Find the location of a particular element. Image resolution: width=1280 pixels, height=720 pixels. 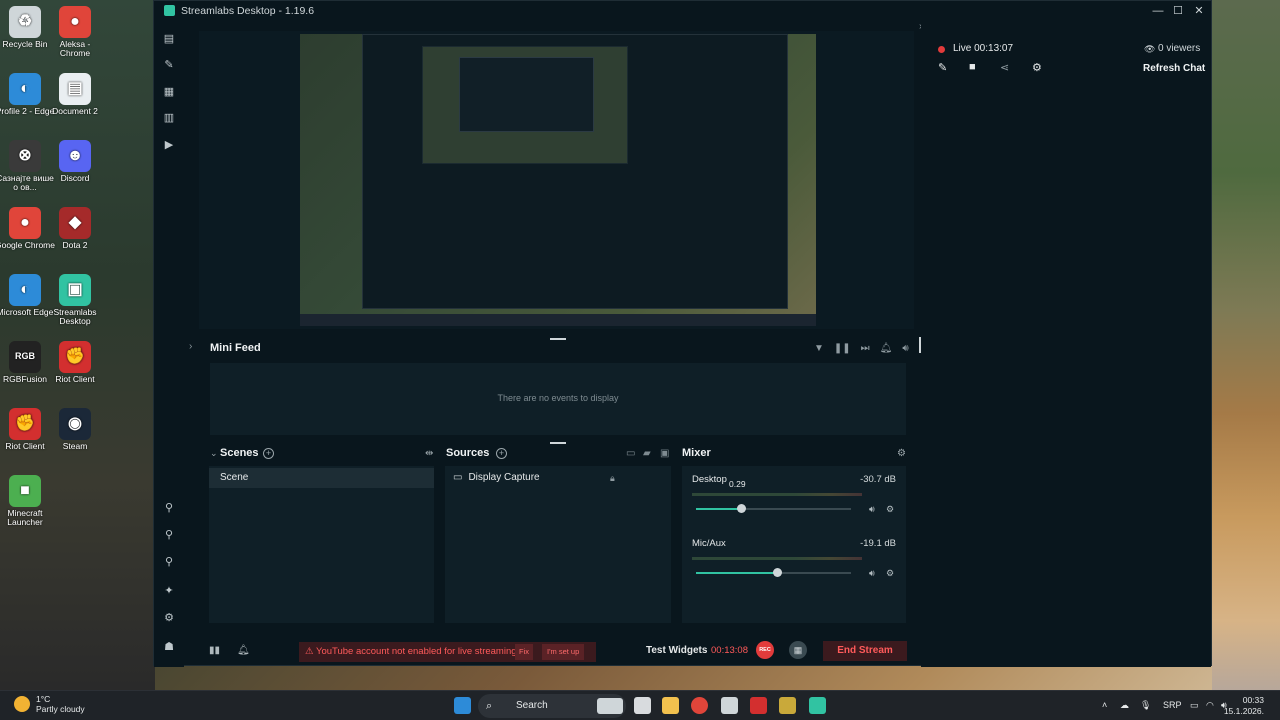

source-item: ▭ Display Capture 🔒︎ is located at coordinates (558, 478).